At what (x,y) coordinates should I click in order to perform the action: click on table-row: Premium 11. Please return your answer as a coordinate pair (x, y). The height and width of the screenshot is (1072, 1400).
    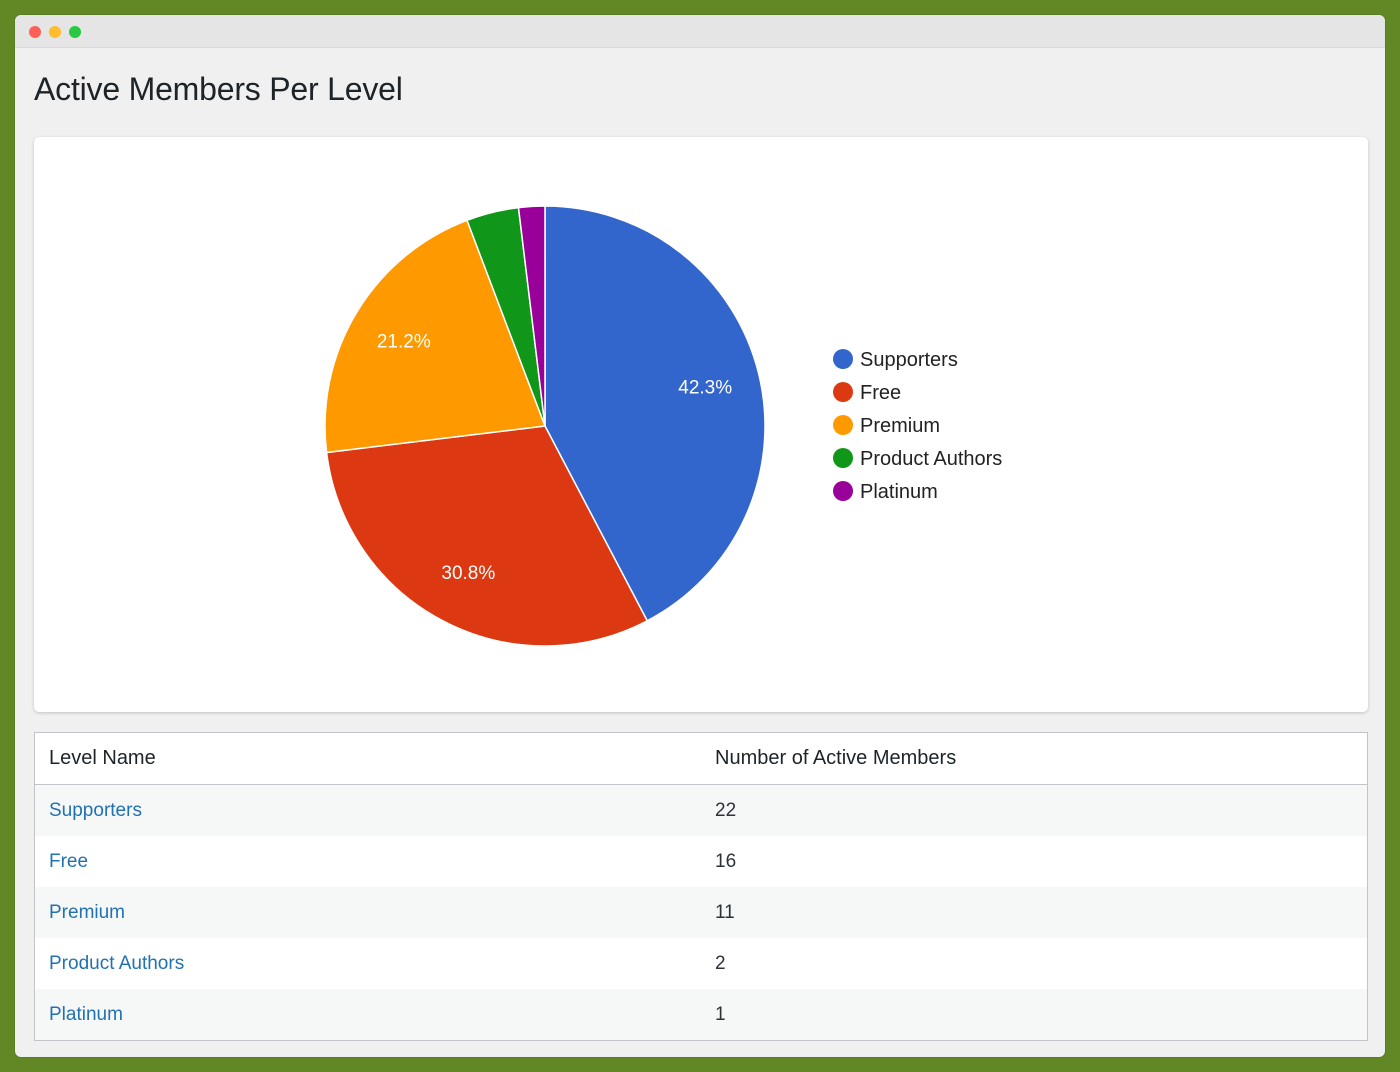
    Looking at the image, I should click on (701, 912).